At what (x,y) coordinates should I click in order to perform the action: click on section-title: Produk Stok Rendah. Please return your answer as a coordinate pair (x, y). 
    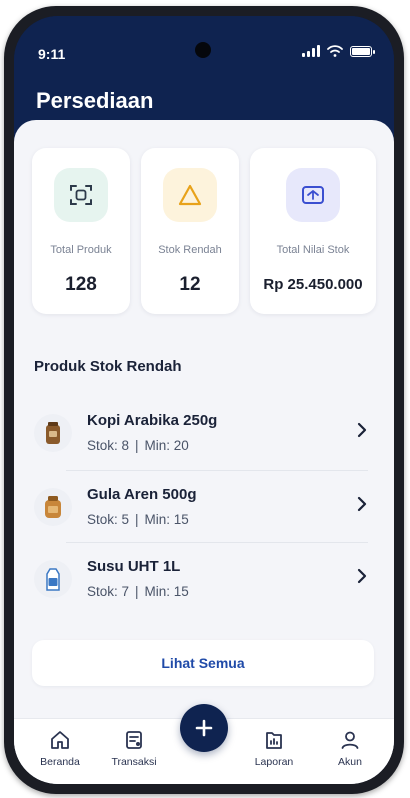
    Looking at the image, I should click on (108, 366).